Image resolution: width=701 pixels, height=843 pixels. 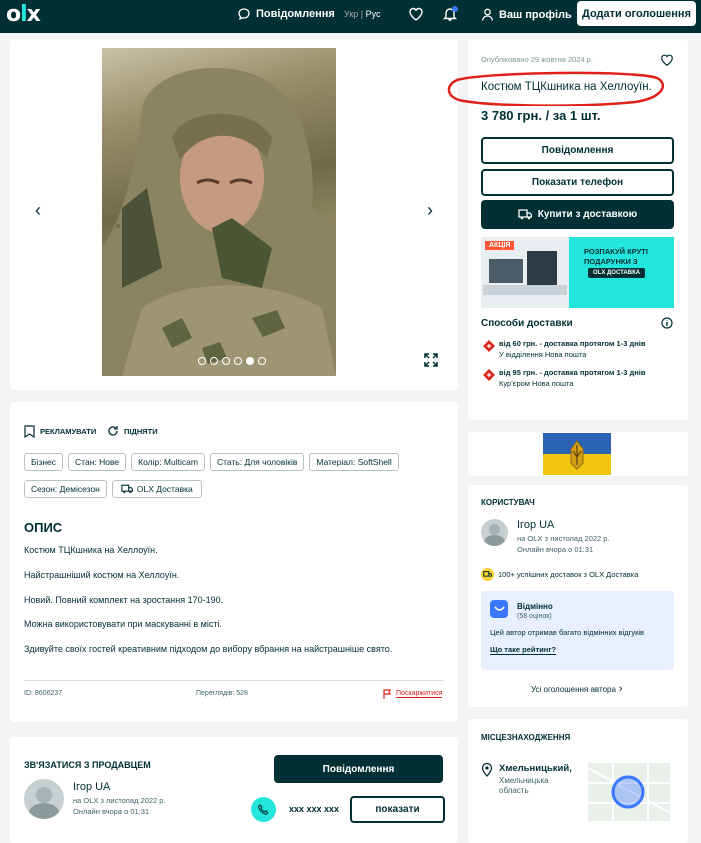 What do you see at coordinates (219, 222) in the screenshot?
I see `soldier-illustration` at bounding box center [219, 222].